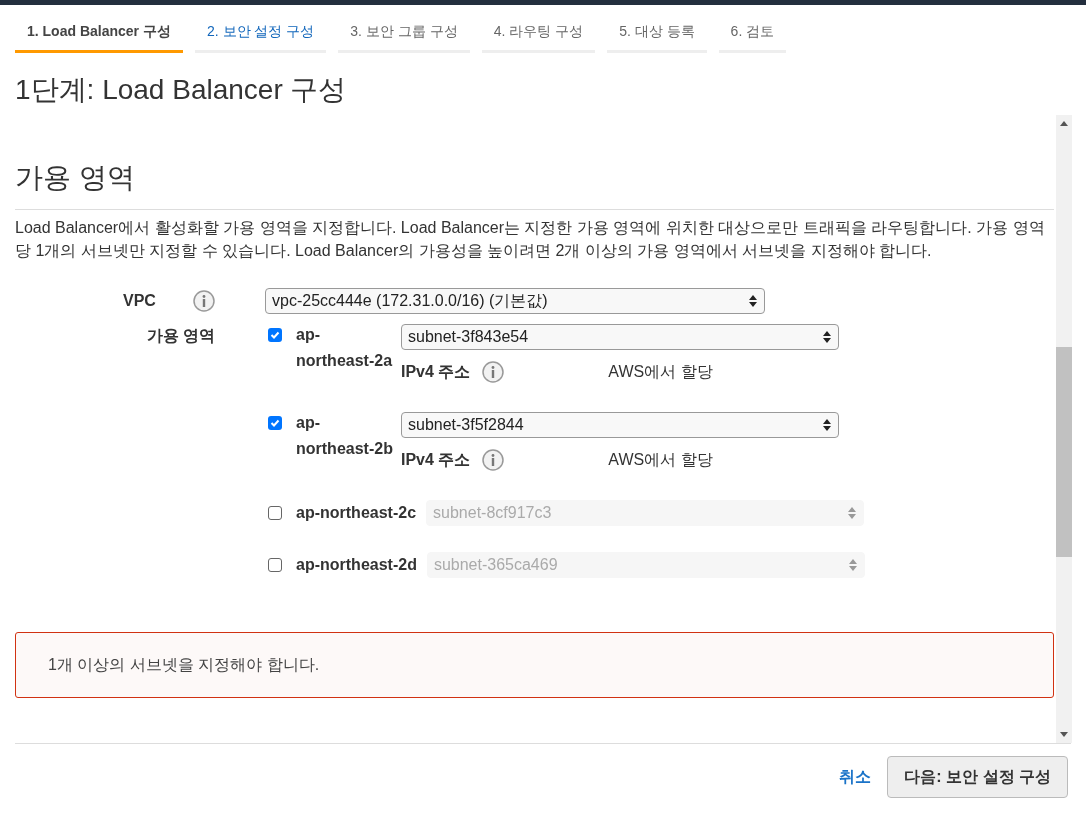 The image size is (1086, 822). What do you see at coordinates (99, 34) in the screenshot?
I see `step-tab: 1. Load Balancer 구성` at bounding box center [99, 34].